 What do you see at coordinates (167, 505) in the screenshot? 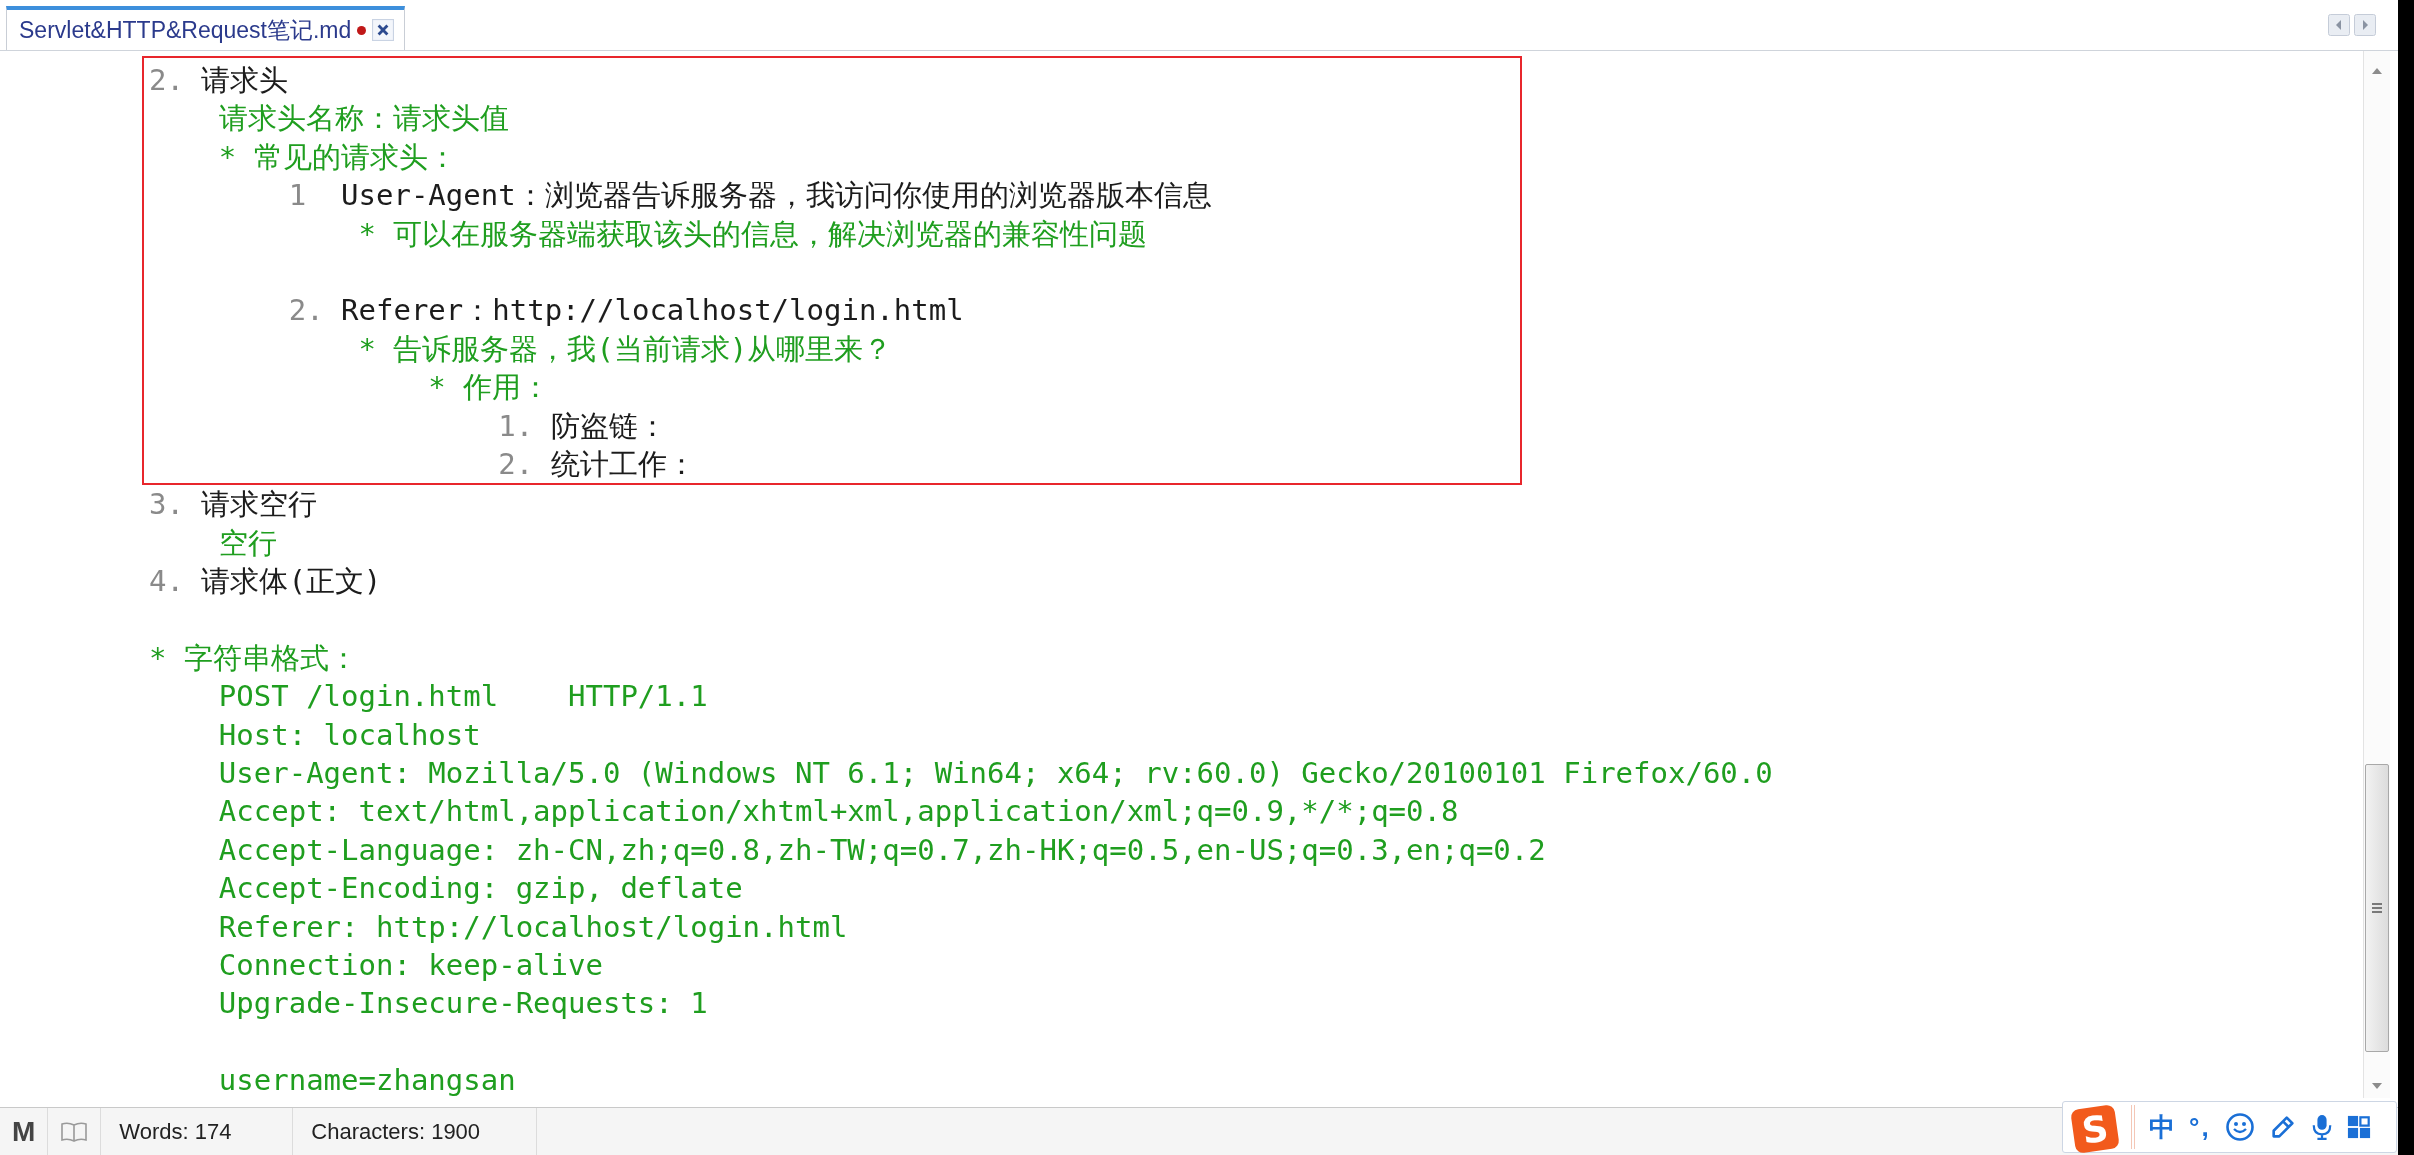
I see `list-number: 3.` at bounding box center [167, 505].